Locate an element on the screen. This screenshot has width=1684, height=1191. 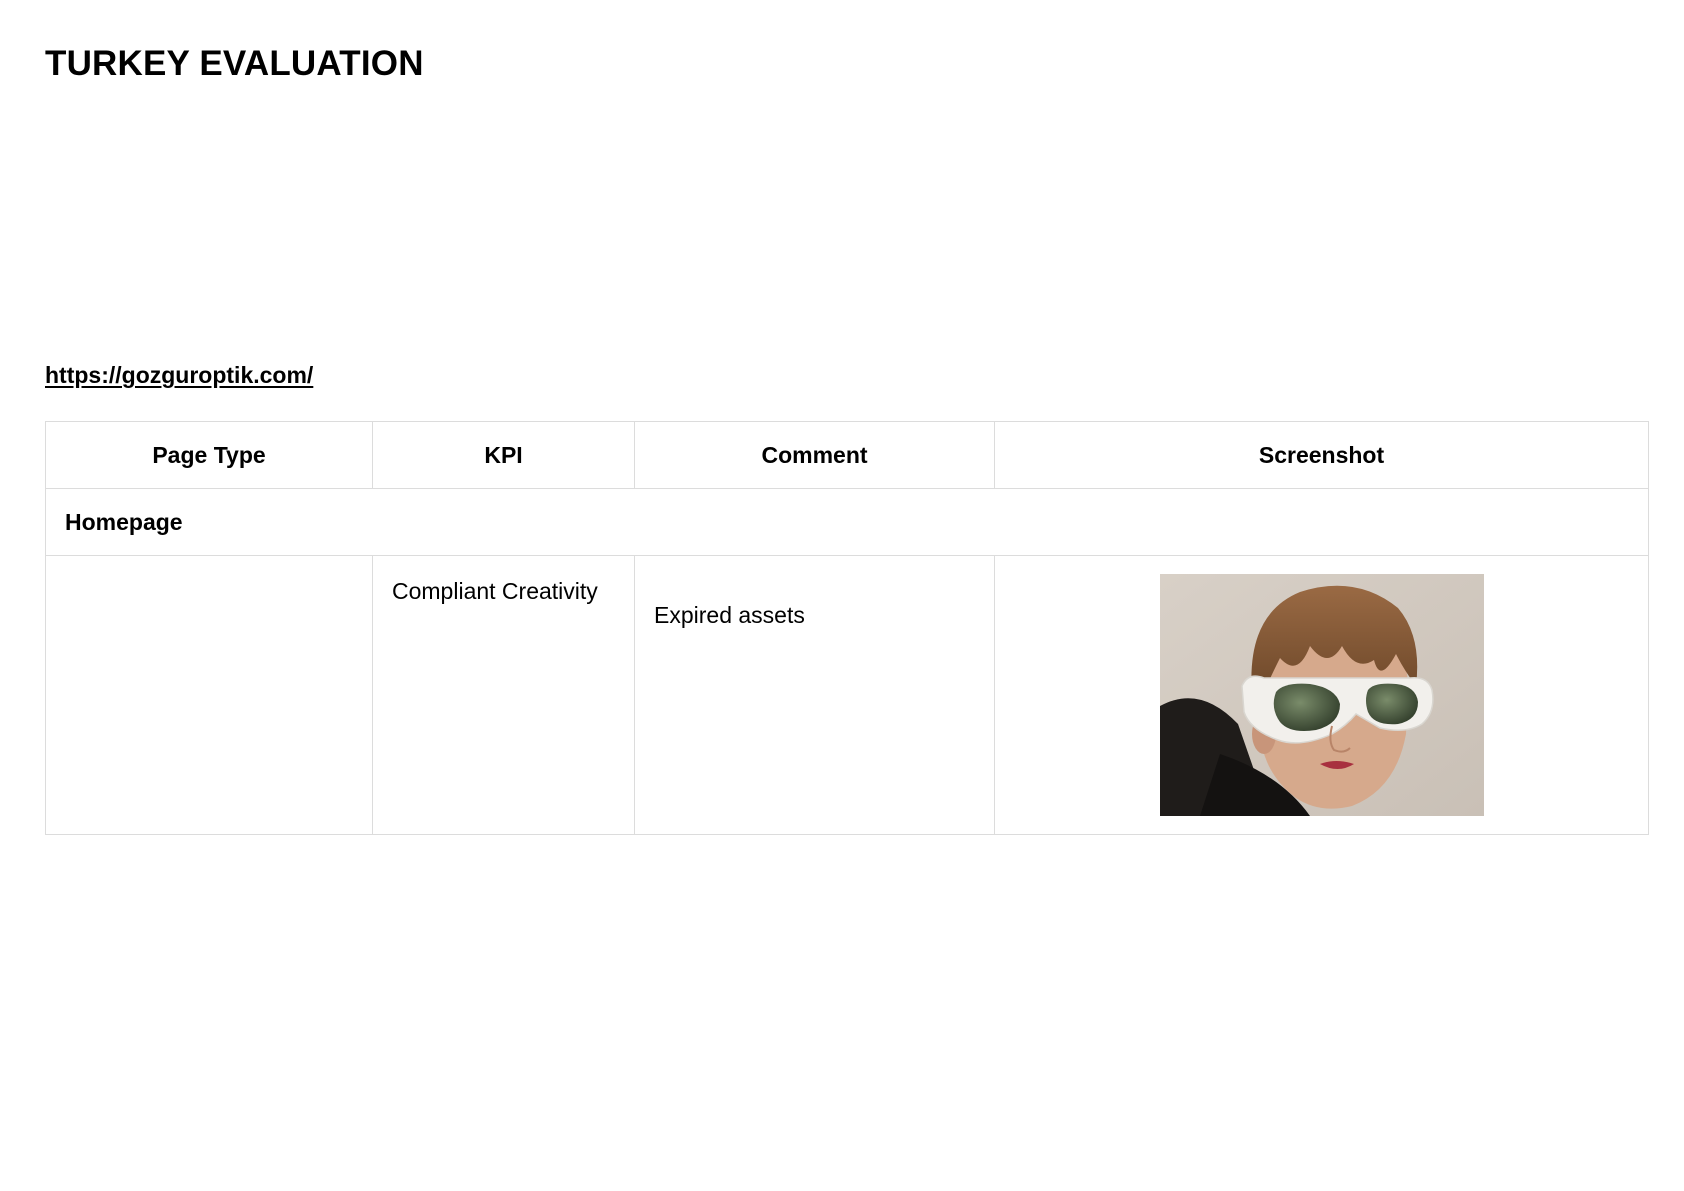
cell-page-type is located at coordinates (209, 695).